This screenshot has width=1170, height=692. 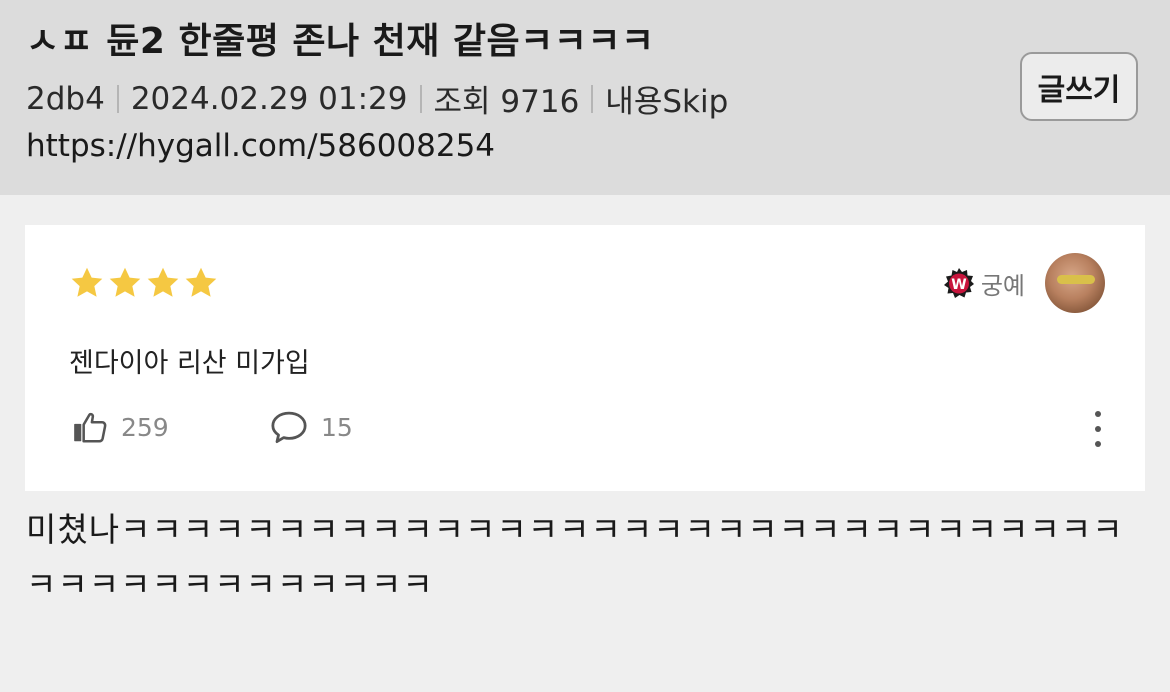 I want to click on avatar, so click(x=1075, y=283).